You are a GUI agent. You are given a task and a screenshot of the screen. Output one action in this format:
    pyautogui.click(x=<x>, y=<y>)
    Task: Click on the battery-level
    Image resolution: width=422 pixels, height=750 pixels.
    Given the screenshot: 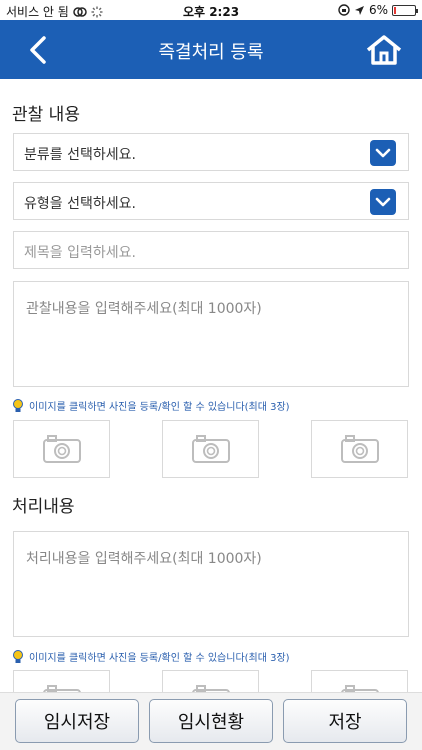 What is the action you would take?
    pyautogui.click(x=395, y=10)
    